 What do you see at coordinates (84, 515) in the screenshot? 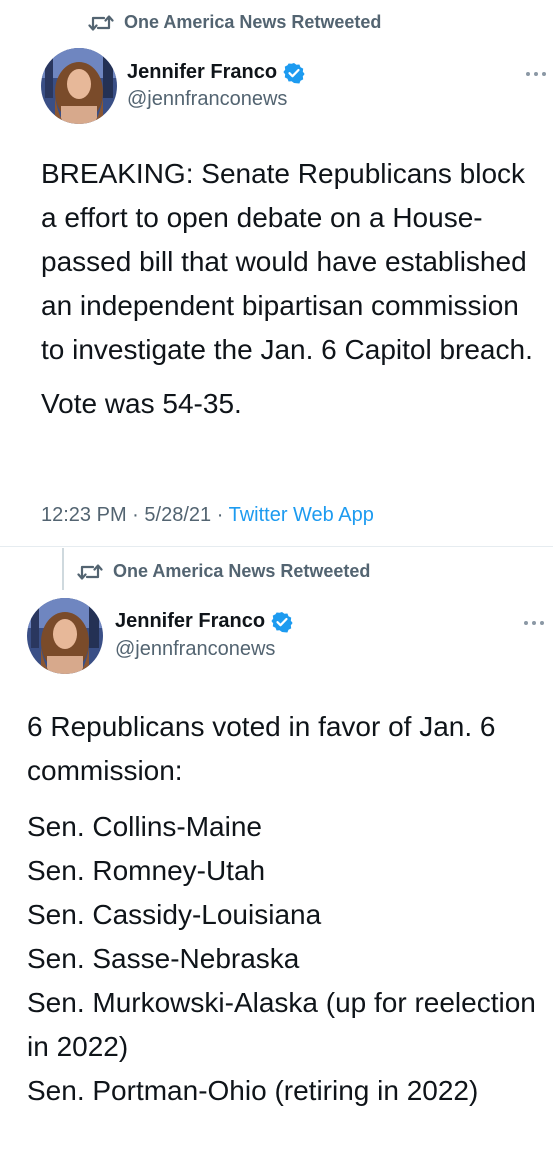
I see `tweet-time: 12:23 PM` at bounding box center [84, 515].